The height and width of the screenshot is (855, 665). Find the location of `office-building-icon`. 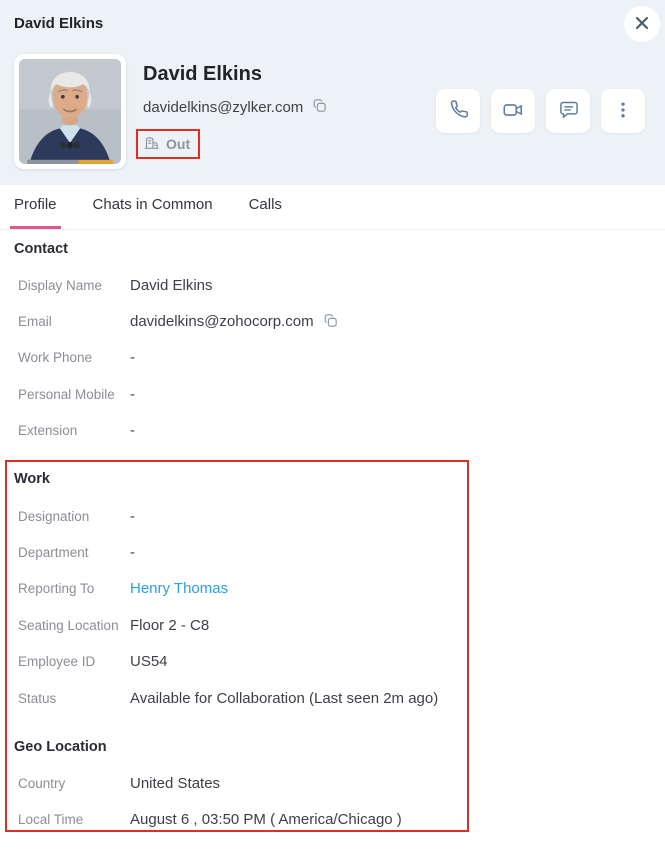

office-building-icon is located at coordinates (151, 144).